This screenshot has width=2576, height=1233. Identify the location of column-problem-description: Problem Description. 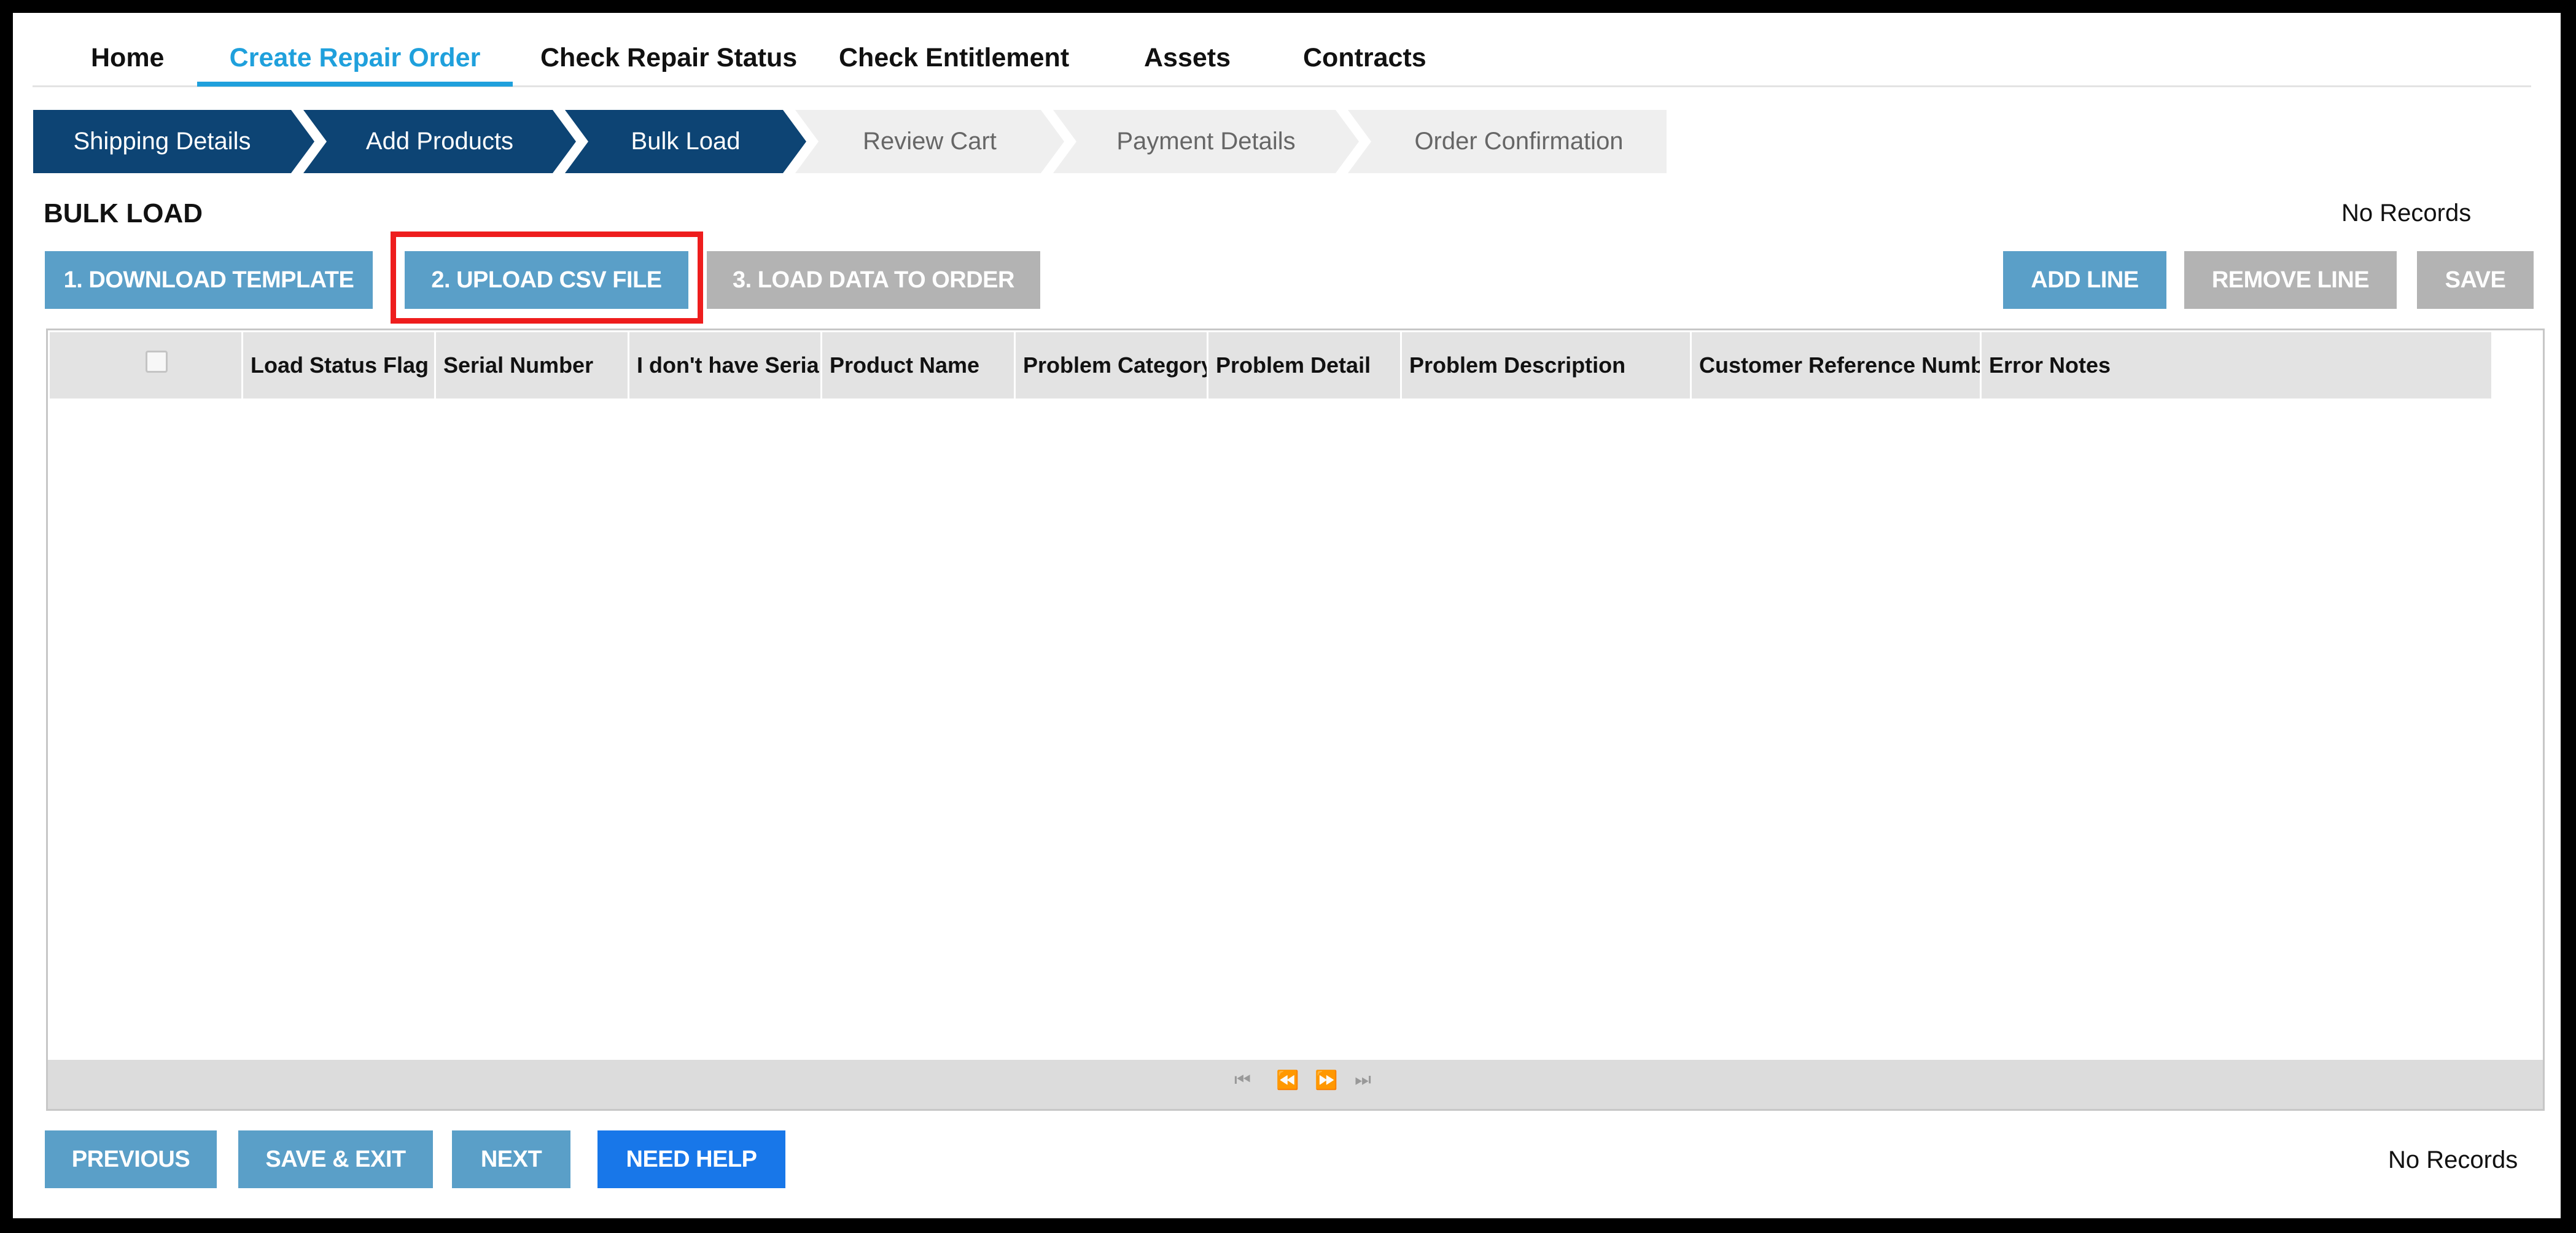
(1547, 365).